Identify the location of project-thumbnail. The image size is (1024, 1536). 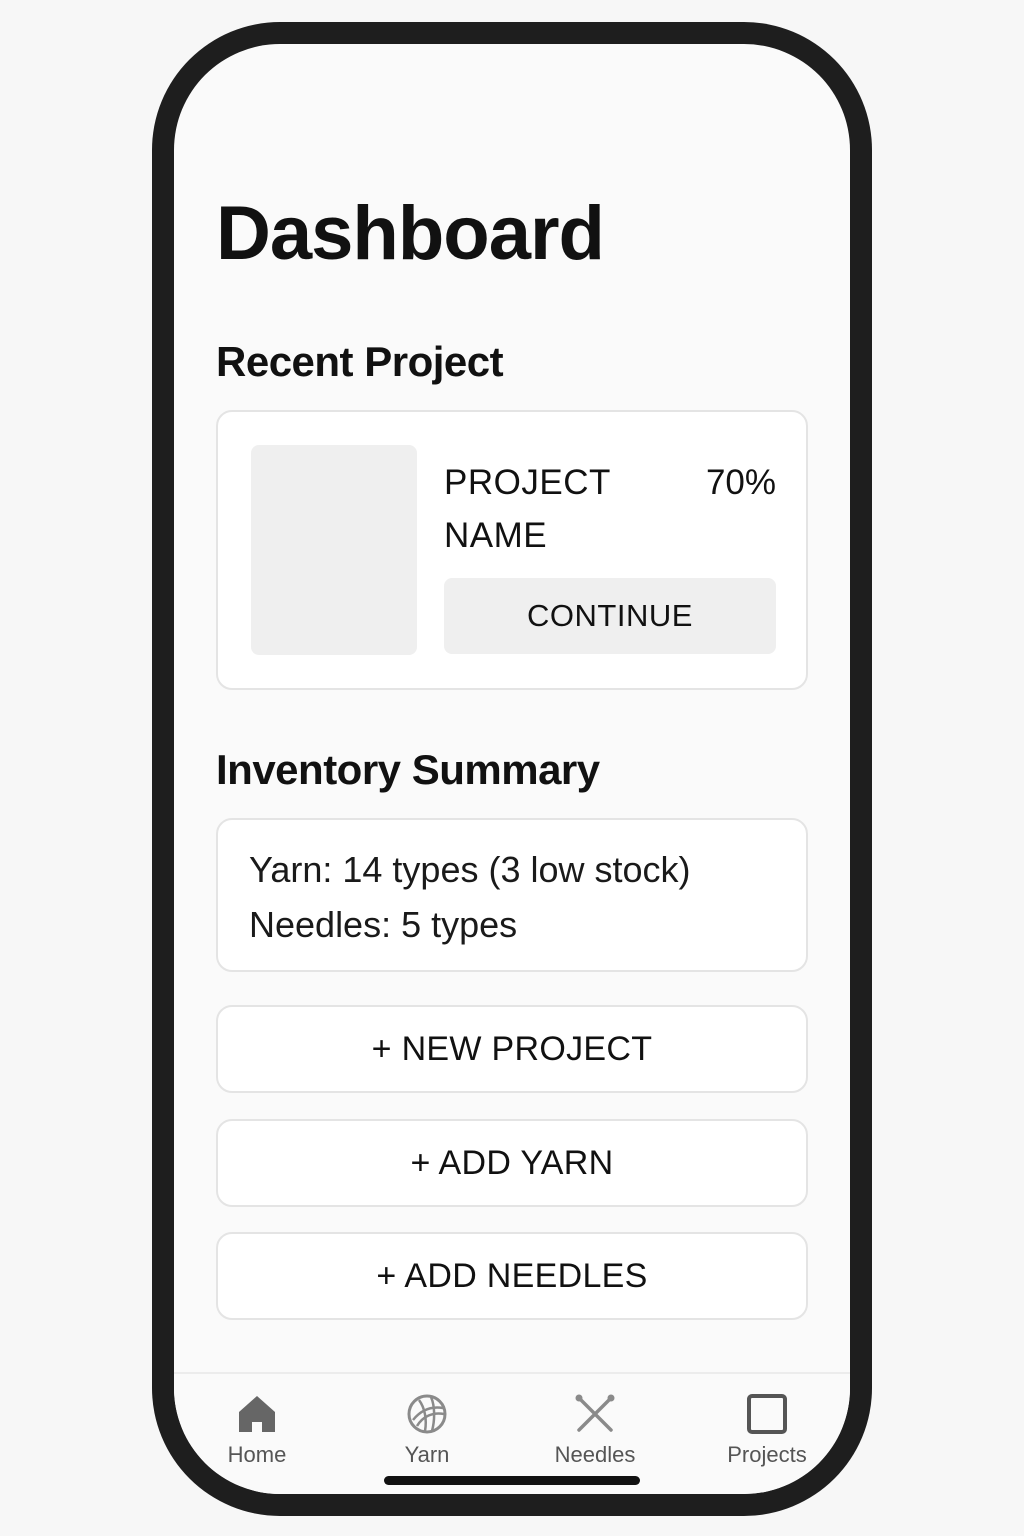
(334, 550).